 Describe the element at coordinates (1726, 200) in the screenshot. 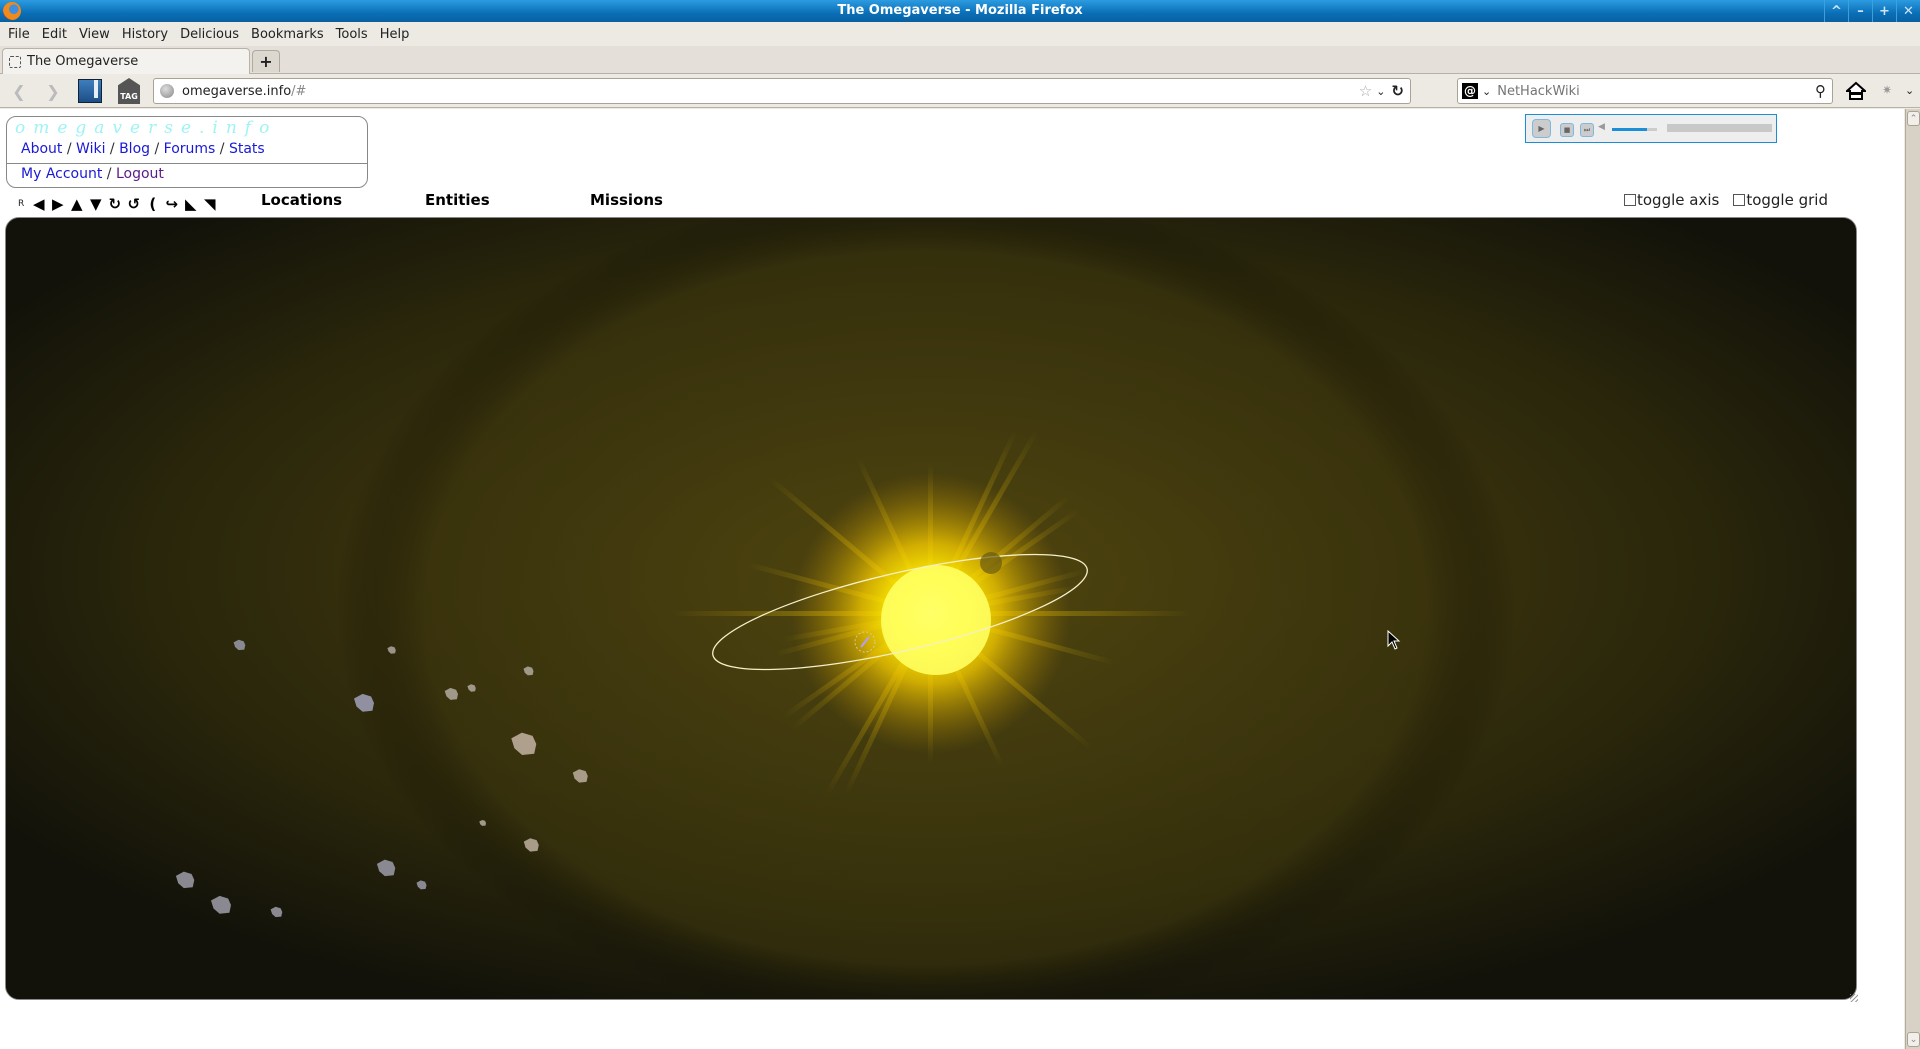

I see `view-toggles: toggle axis toggle grid` at that location.